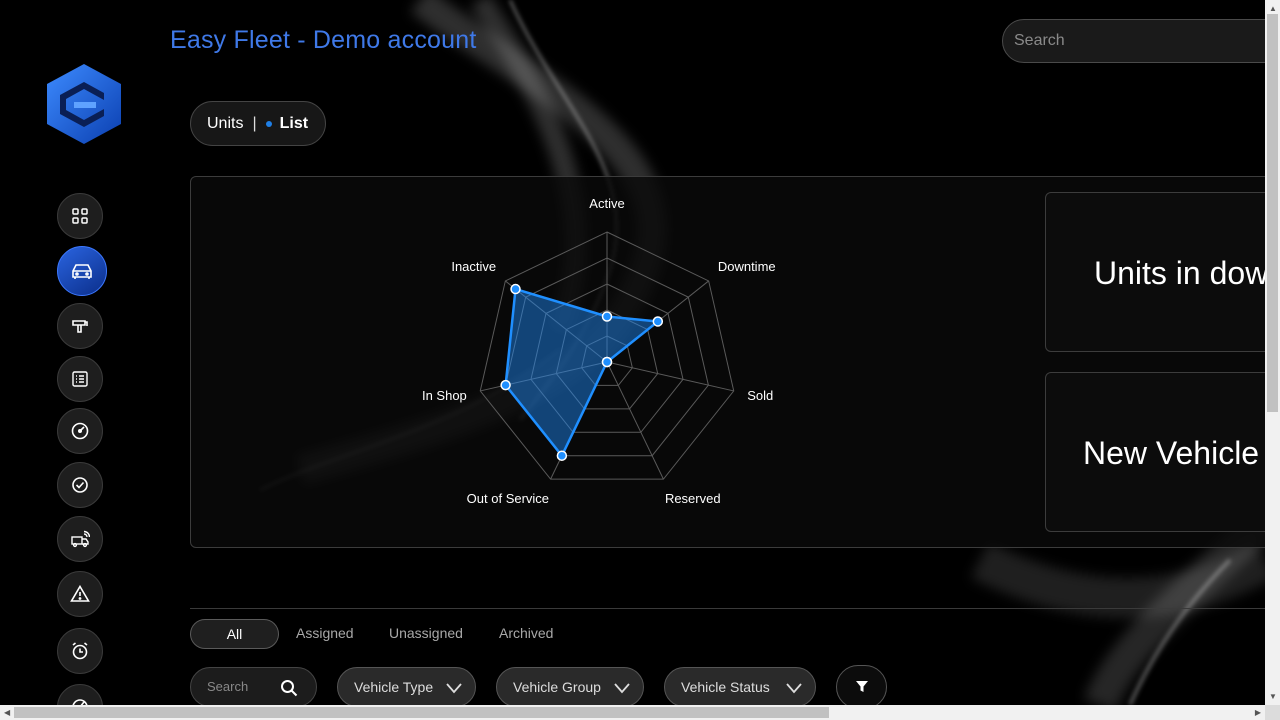 This screenshot has height=720, width=1280. I want to click on view-toggle: Units | List, so click(258, 123).